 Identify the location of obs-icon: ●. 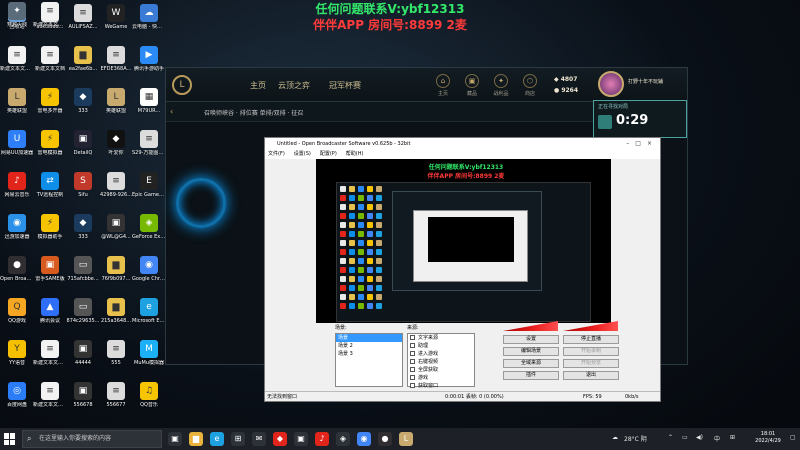
(385, 439).